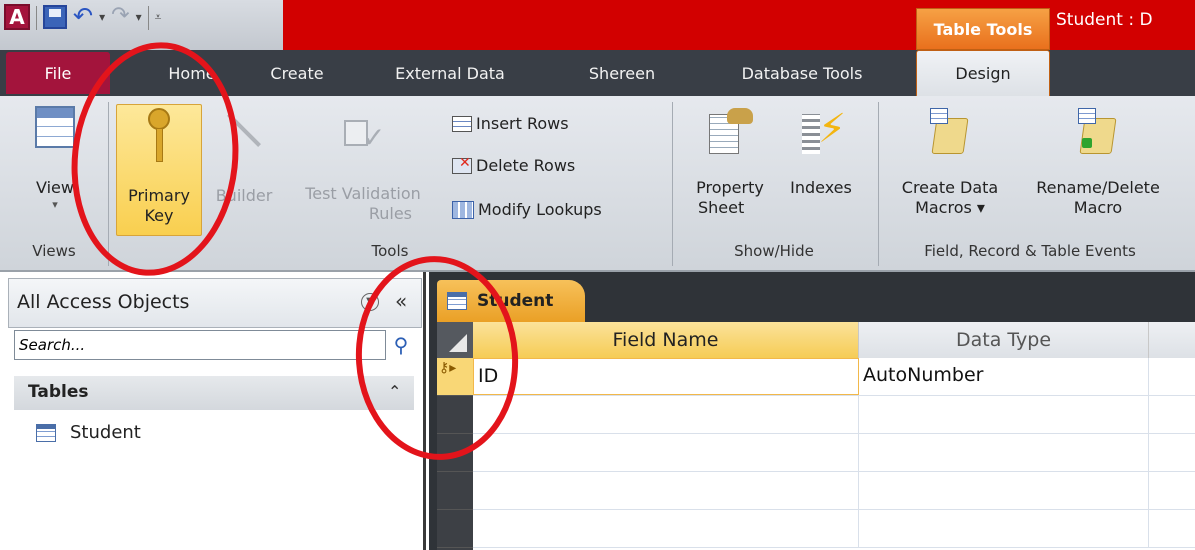 This screenshot has width=1195, height=550. What do you see at coordinates (363, 193) in the screenshot?
I see `test-validation-label-1: Test Validation` at bounding box center [363, 193].